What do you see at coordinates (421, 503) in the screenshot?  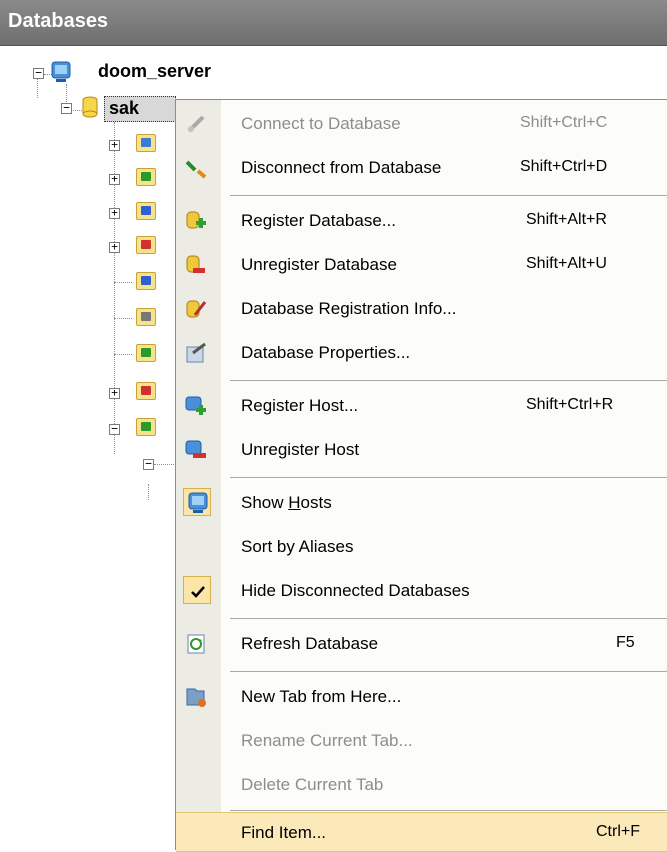 I see `menu-item-show-hosts: Show Hosts` at bounding box center [421, 503].